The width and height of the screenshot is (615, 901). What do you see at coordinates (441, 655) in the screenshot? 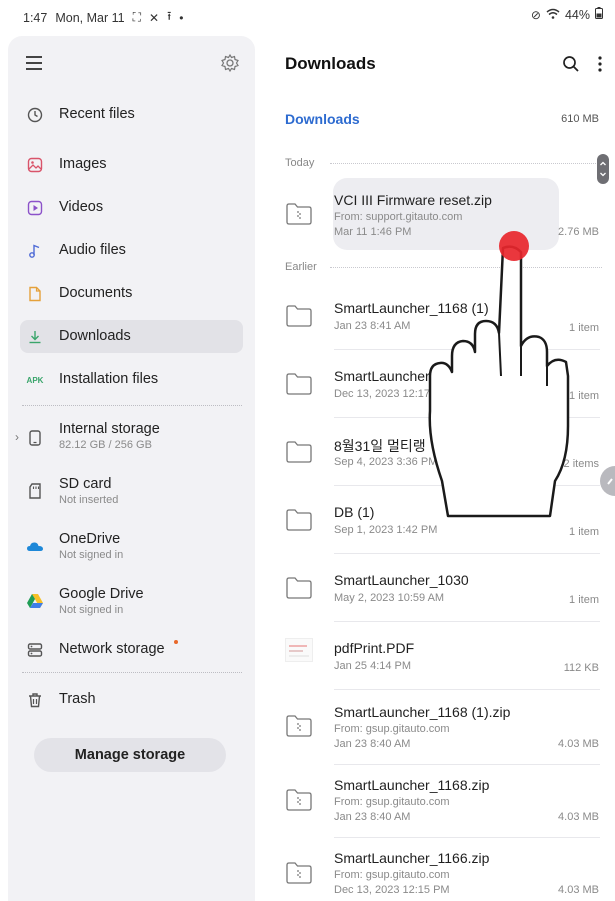
I see `file-row: pdfPrint.PDF Jan 25 4:14 PM 112 KB` at bounding box center [441, 655].